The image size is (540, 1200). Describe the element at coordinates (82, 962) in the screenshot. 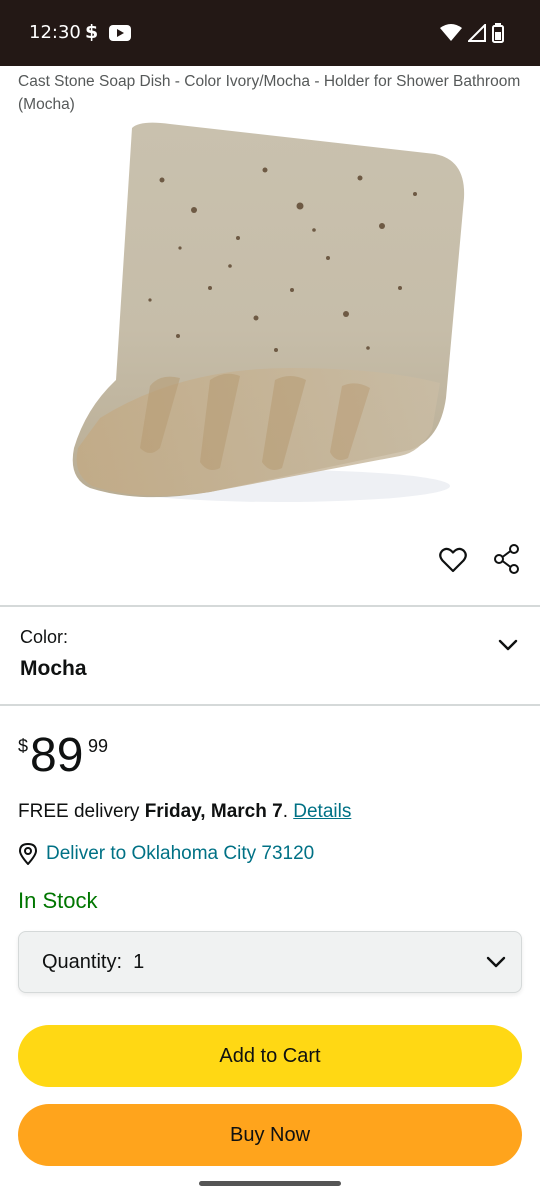

I see `quantity-label: Quantity:` at that location.